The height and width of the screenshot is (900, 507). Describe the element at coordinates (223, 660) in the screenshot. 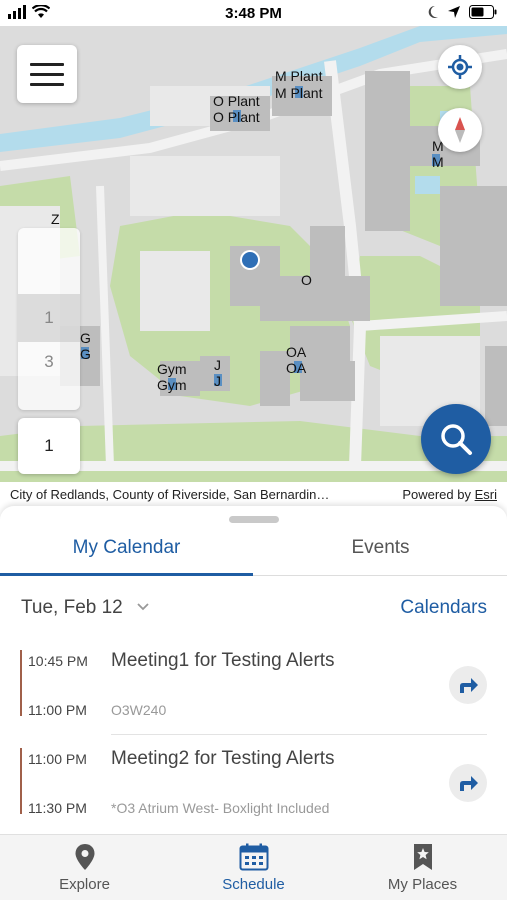

I see `meeting-title: Meeting1 for Testing Alerts` at that location.